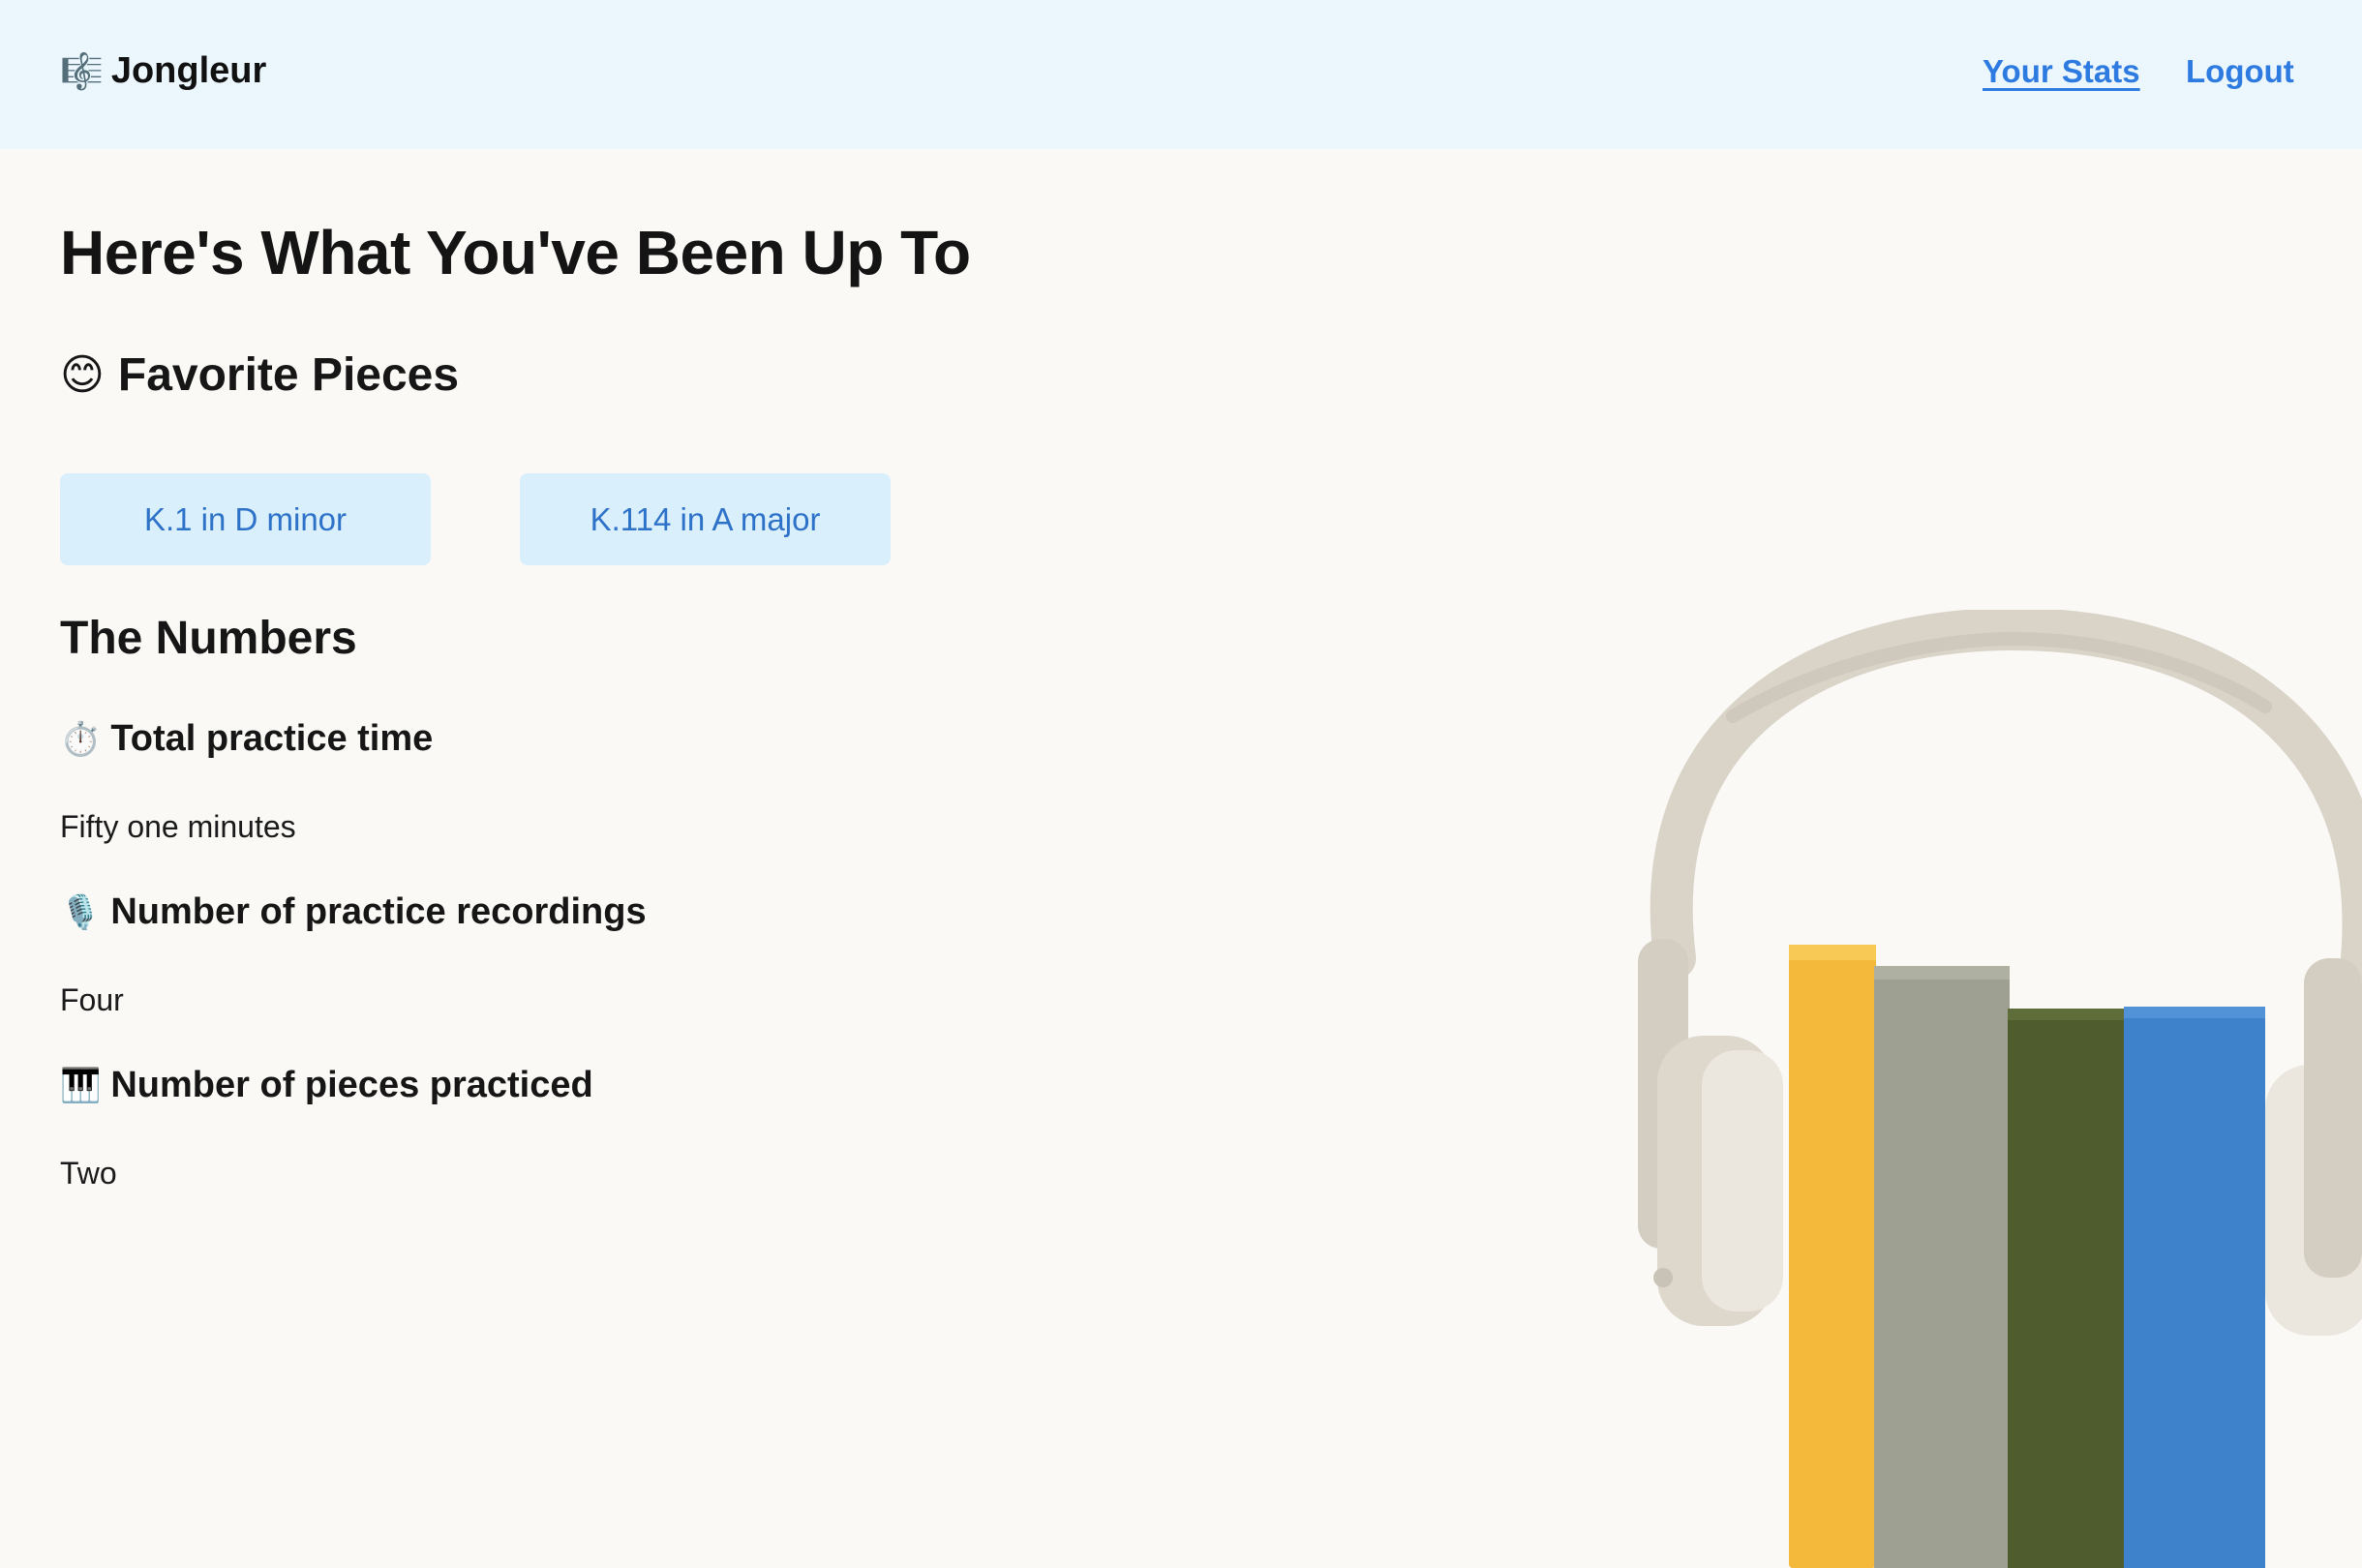  What do you see at coordinates (245, 519) in the screenshot?
I see `favorite-piece-button: K.1 in D minor` at bounding box center [245, 519].